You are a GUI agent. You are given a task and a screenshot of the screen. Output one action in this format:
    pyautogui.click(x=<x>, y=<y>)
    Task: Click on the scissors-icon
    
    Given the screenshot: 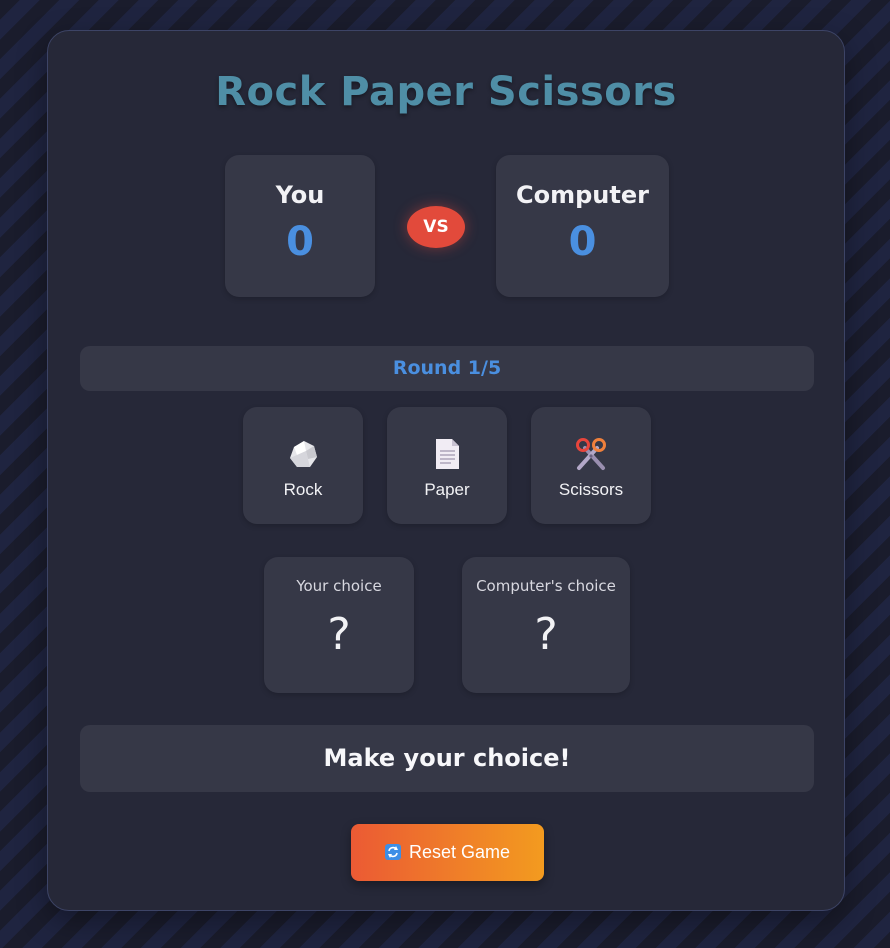 What is the action you would take?
    pyautogui.click(x=591, y=454)
    